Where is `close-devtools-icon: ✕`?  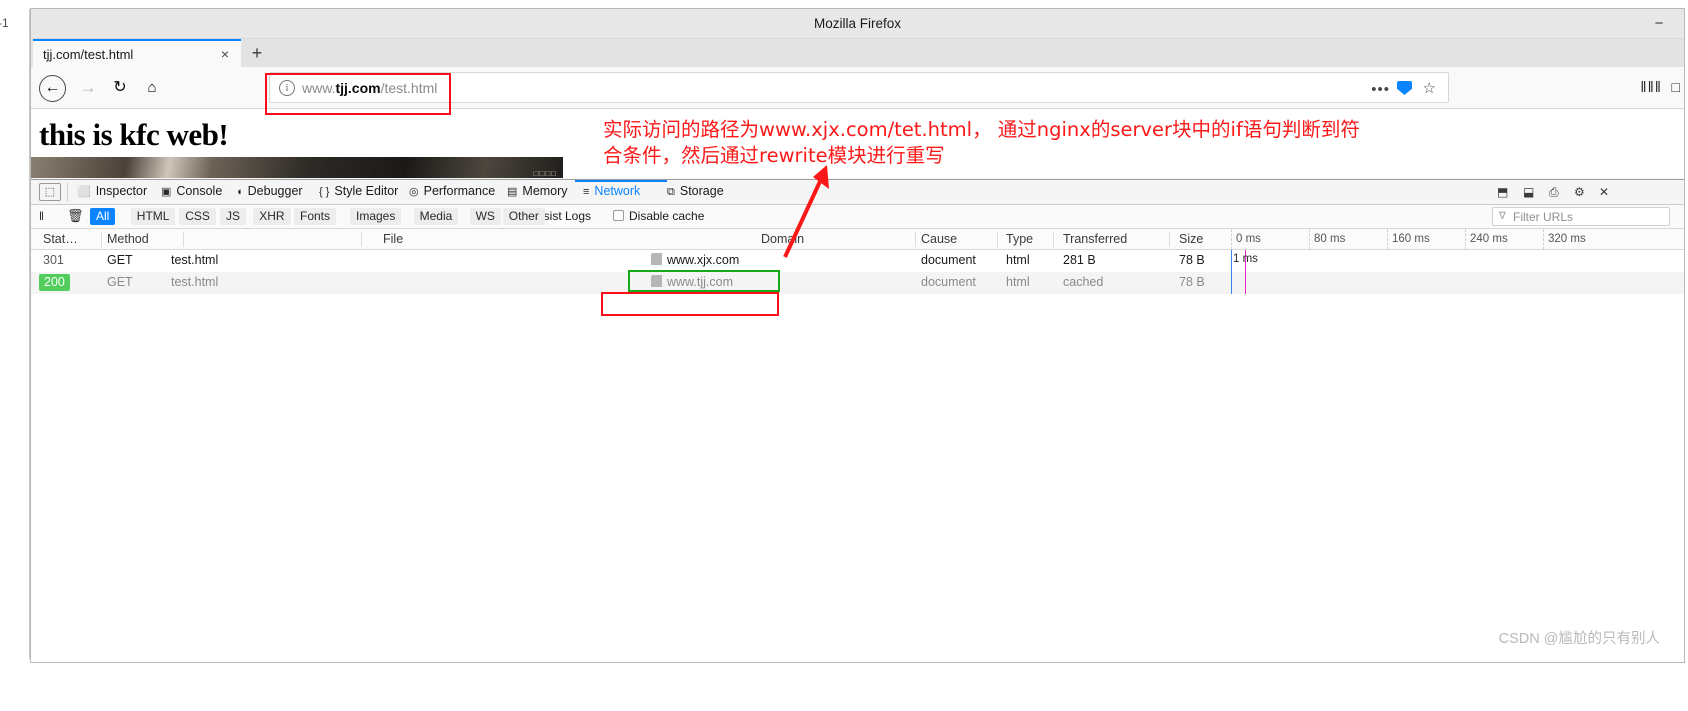 close-devtools-icon: ✕ is located at coordinates (1604, 192).